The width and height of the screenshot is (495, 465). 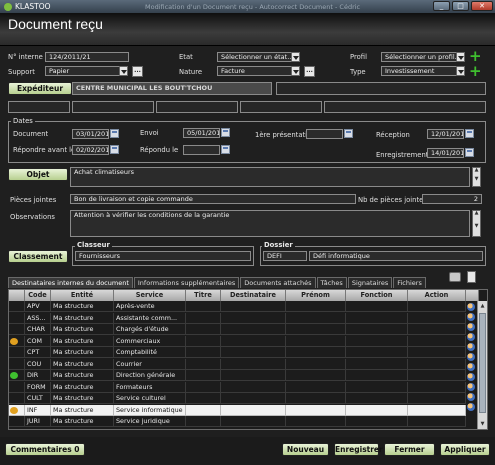 What do you see at coordinates (460, 57) in the screenshot?
I see `profil-dropdown-icon` at bounding box center [460, 57].